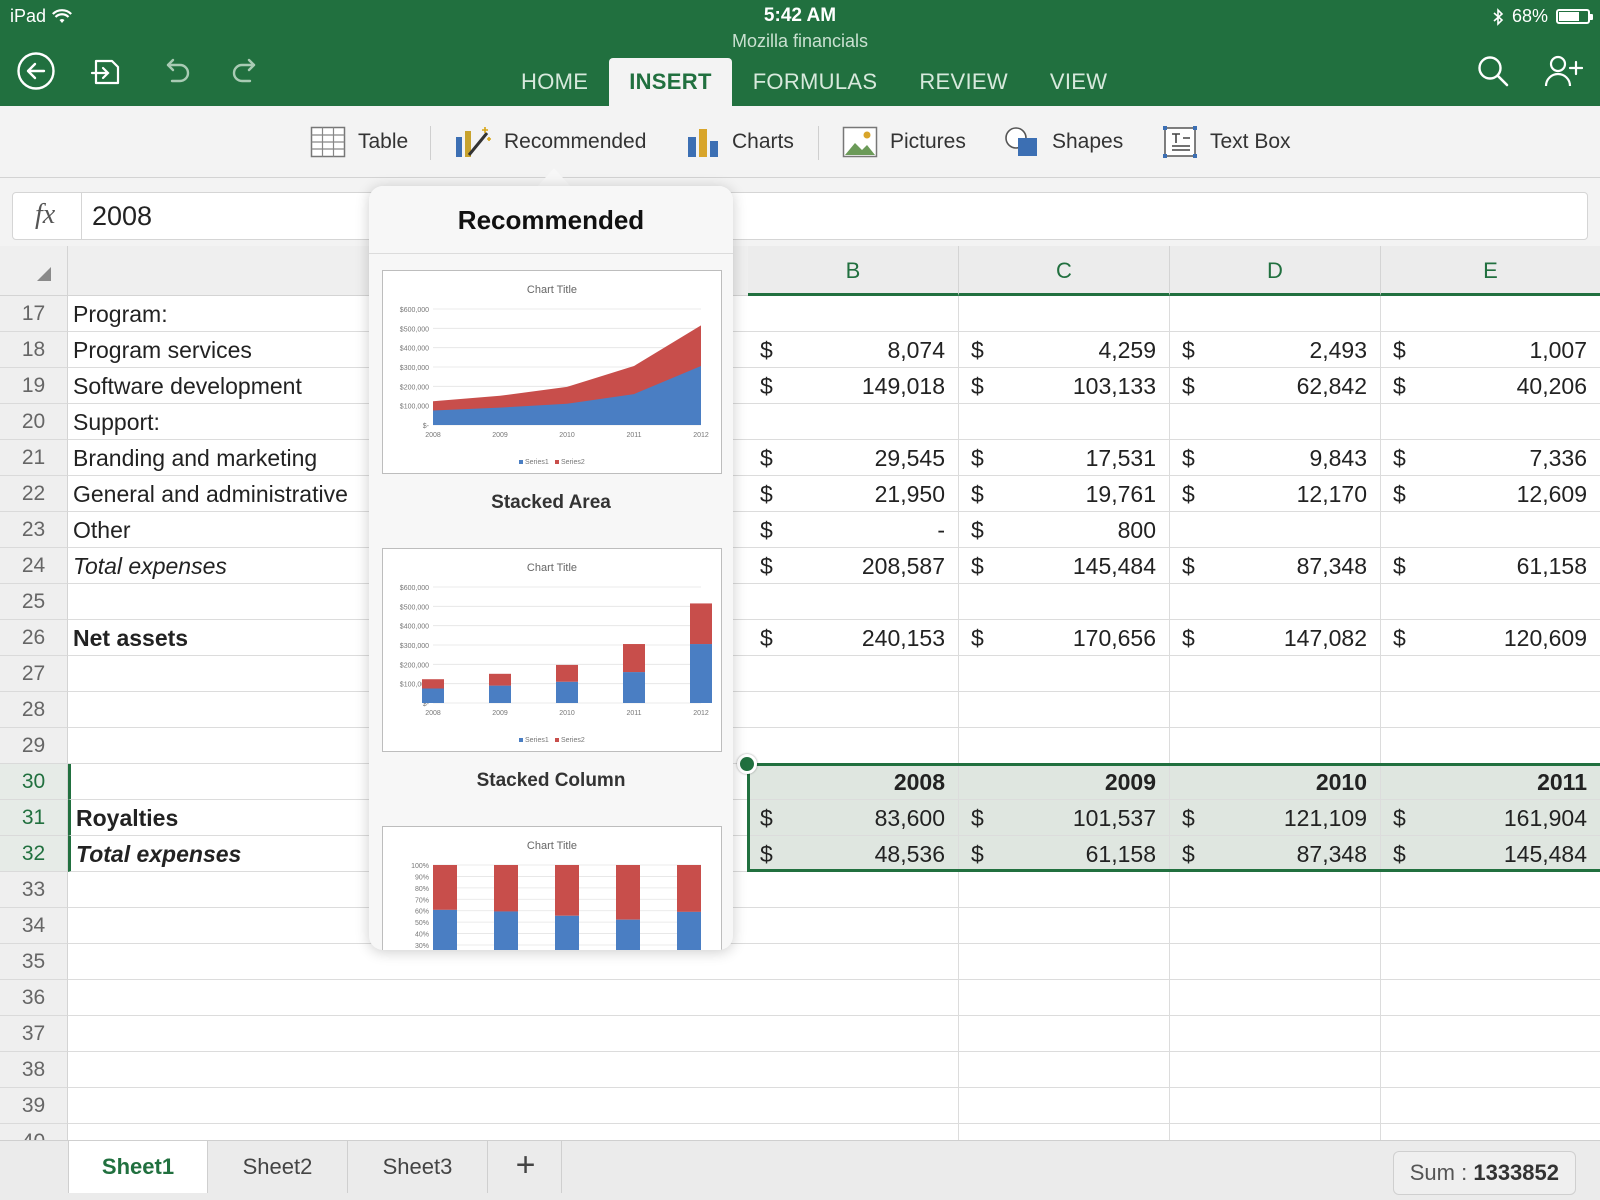 This screenshot has width=1600, height=1200. I want to click on cell-value: $121,109, so click(1275, 818).